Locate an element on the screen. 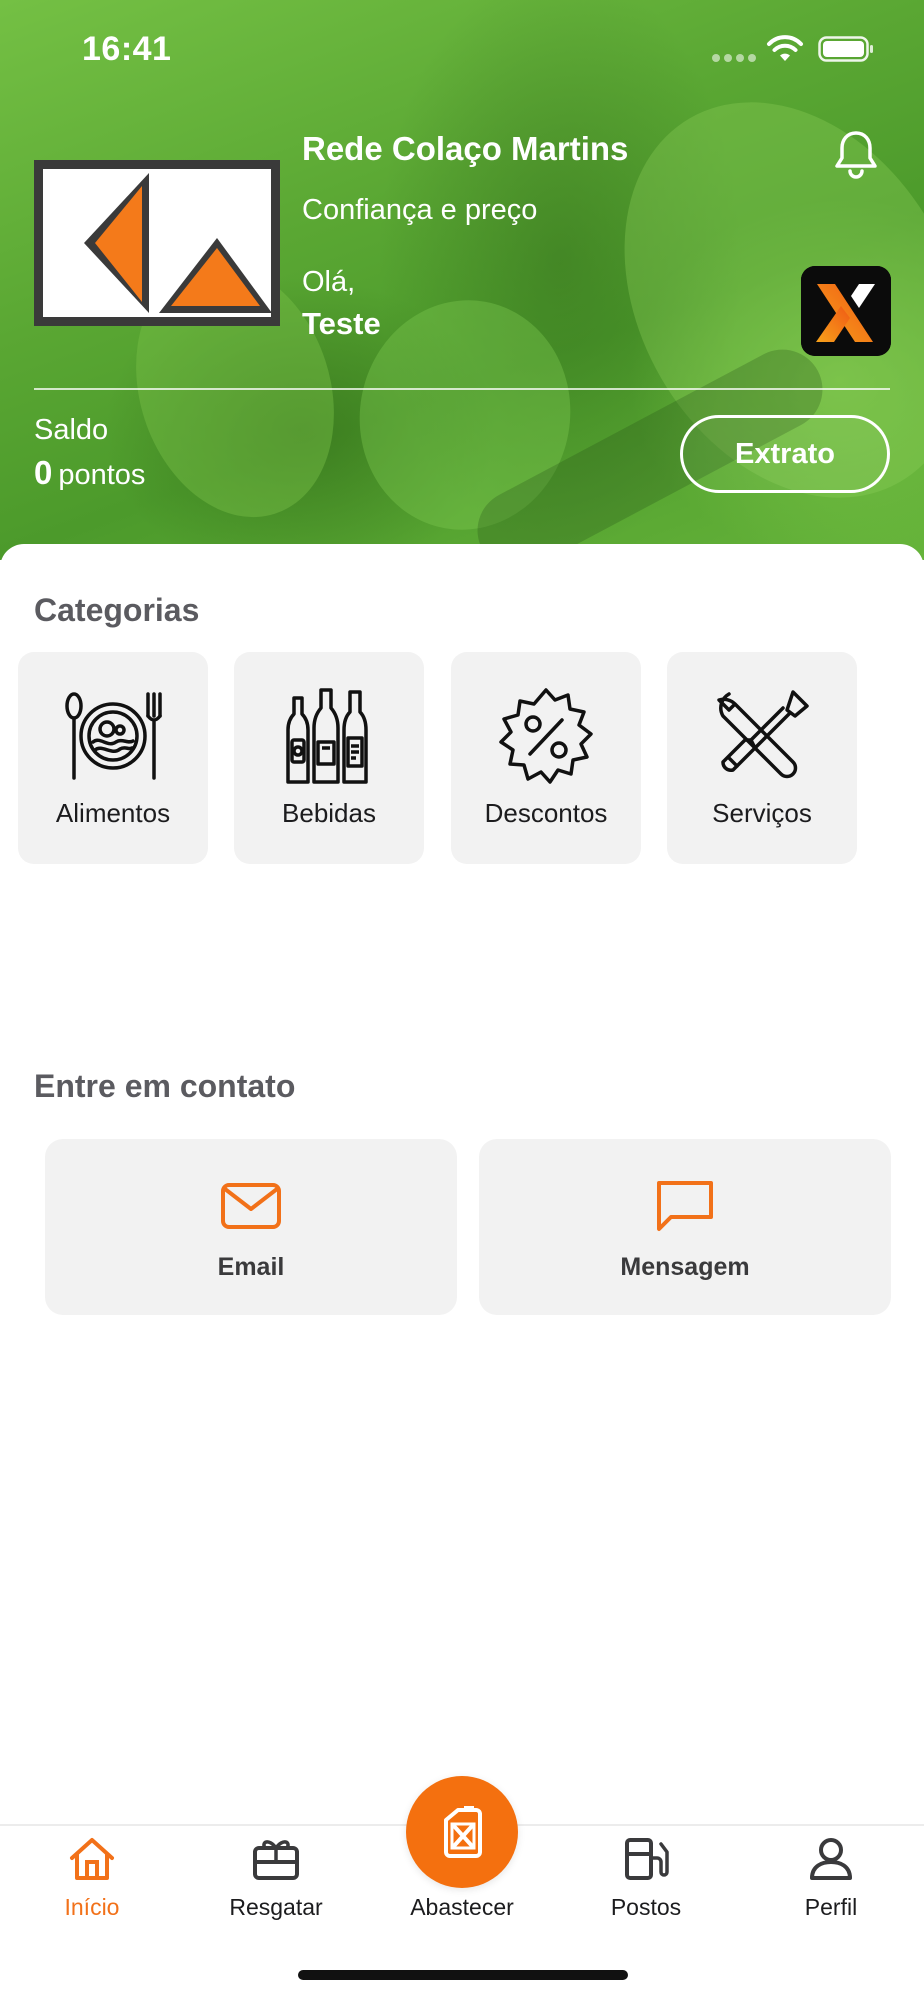  kw-brand-logo is located at coordinates (157, 243).